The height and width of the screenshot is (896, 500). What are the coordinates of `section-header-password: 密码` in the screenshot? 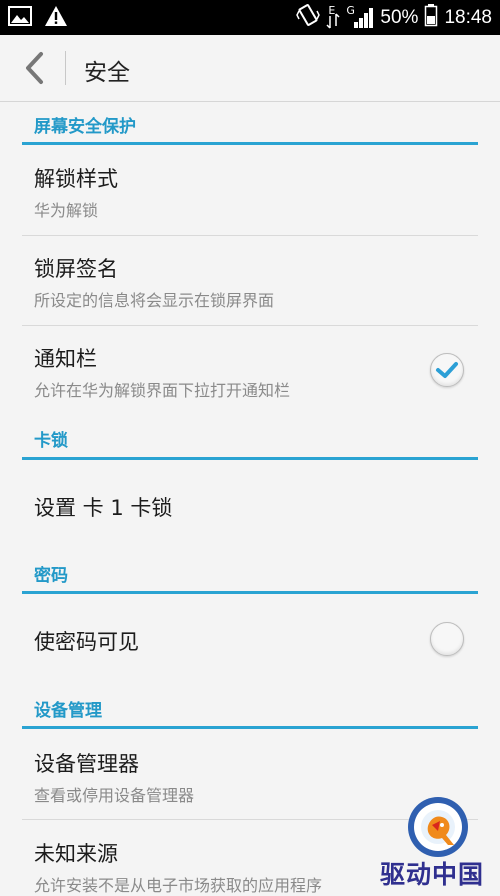 It's located at (250, 574).